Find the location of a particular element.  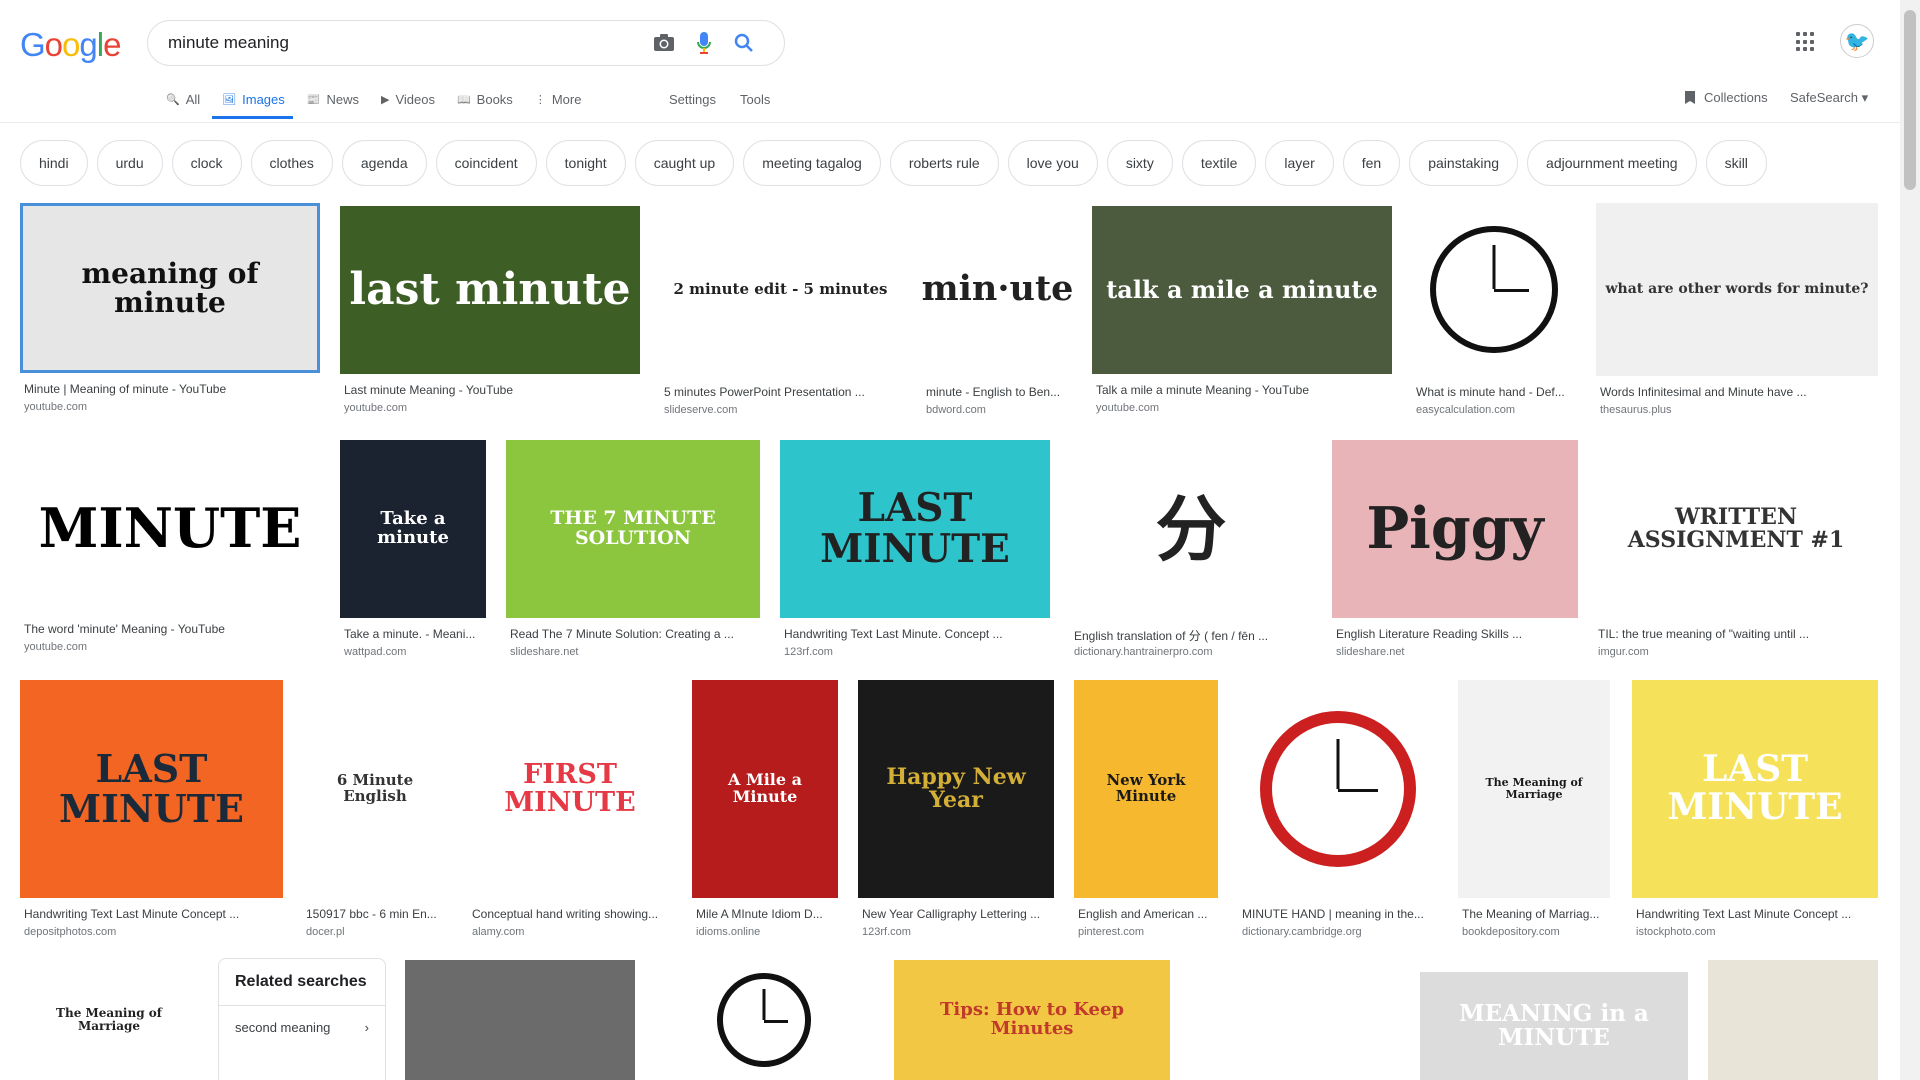

tab-more: ⋮ More is located at coordinates (564, 102).